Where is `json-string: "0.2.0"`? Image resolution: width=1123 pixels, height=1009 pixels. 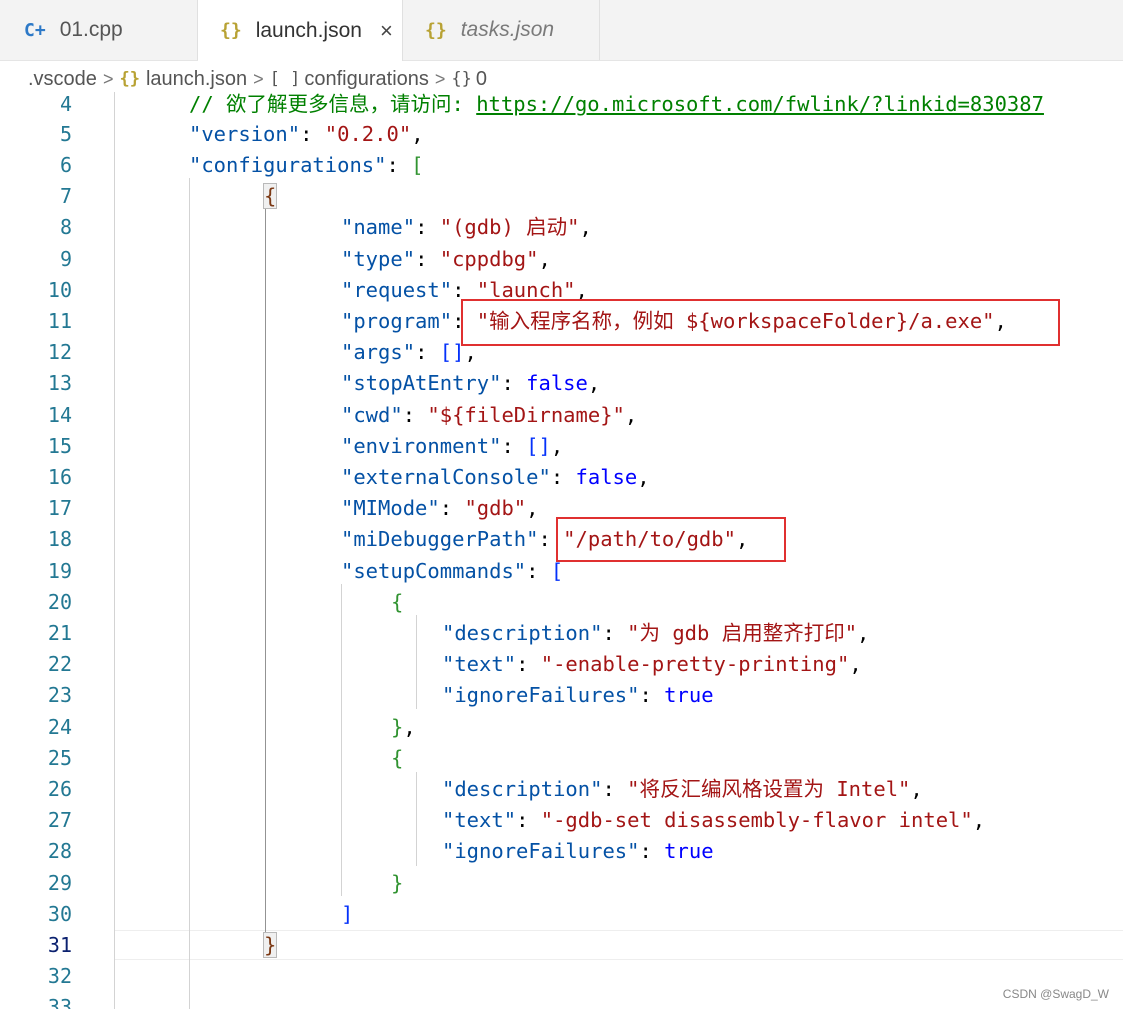 json-string: "0.2.0" is located at coordinates (368, 134).